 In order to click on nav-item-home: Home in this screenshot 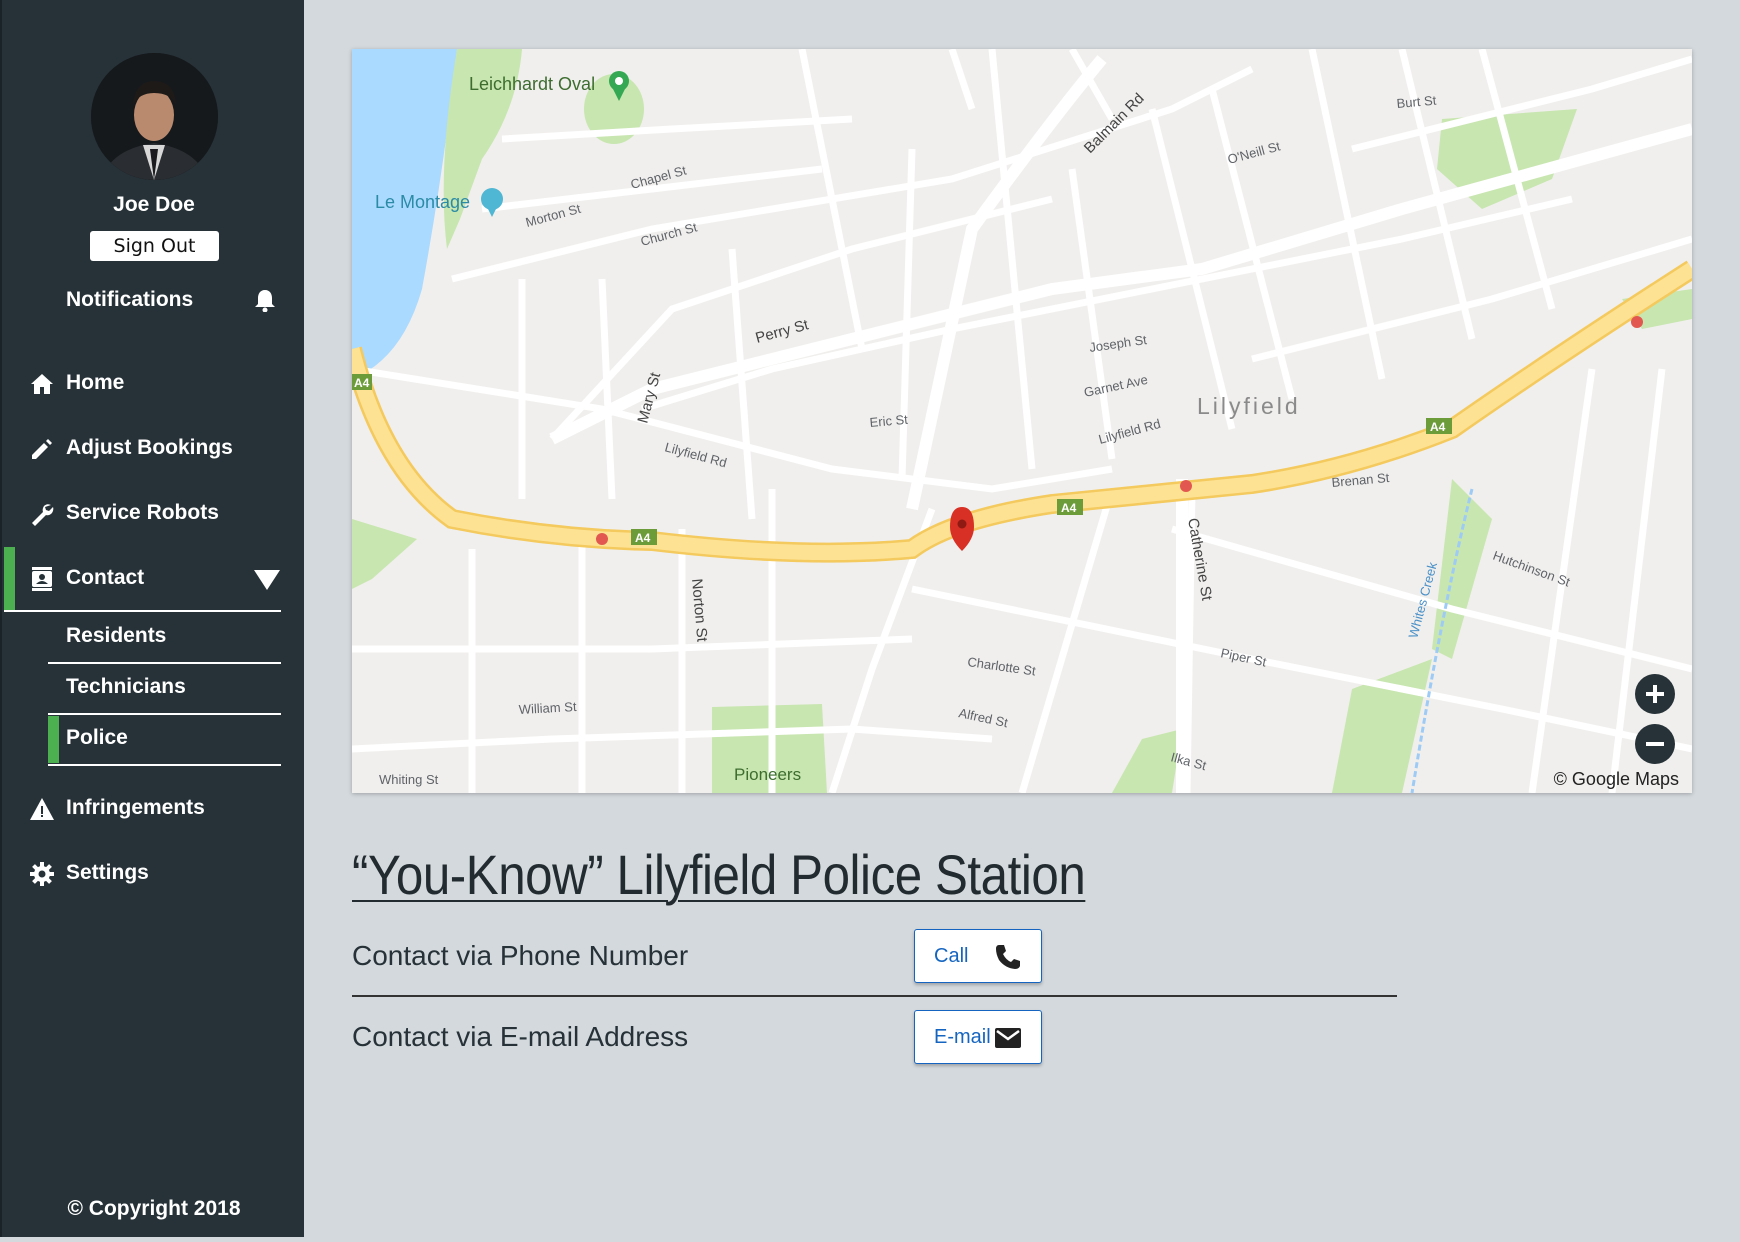, I will do `click(154, 384)`.